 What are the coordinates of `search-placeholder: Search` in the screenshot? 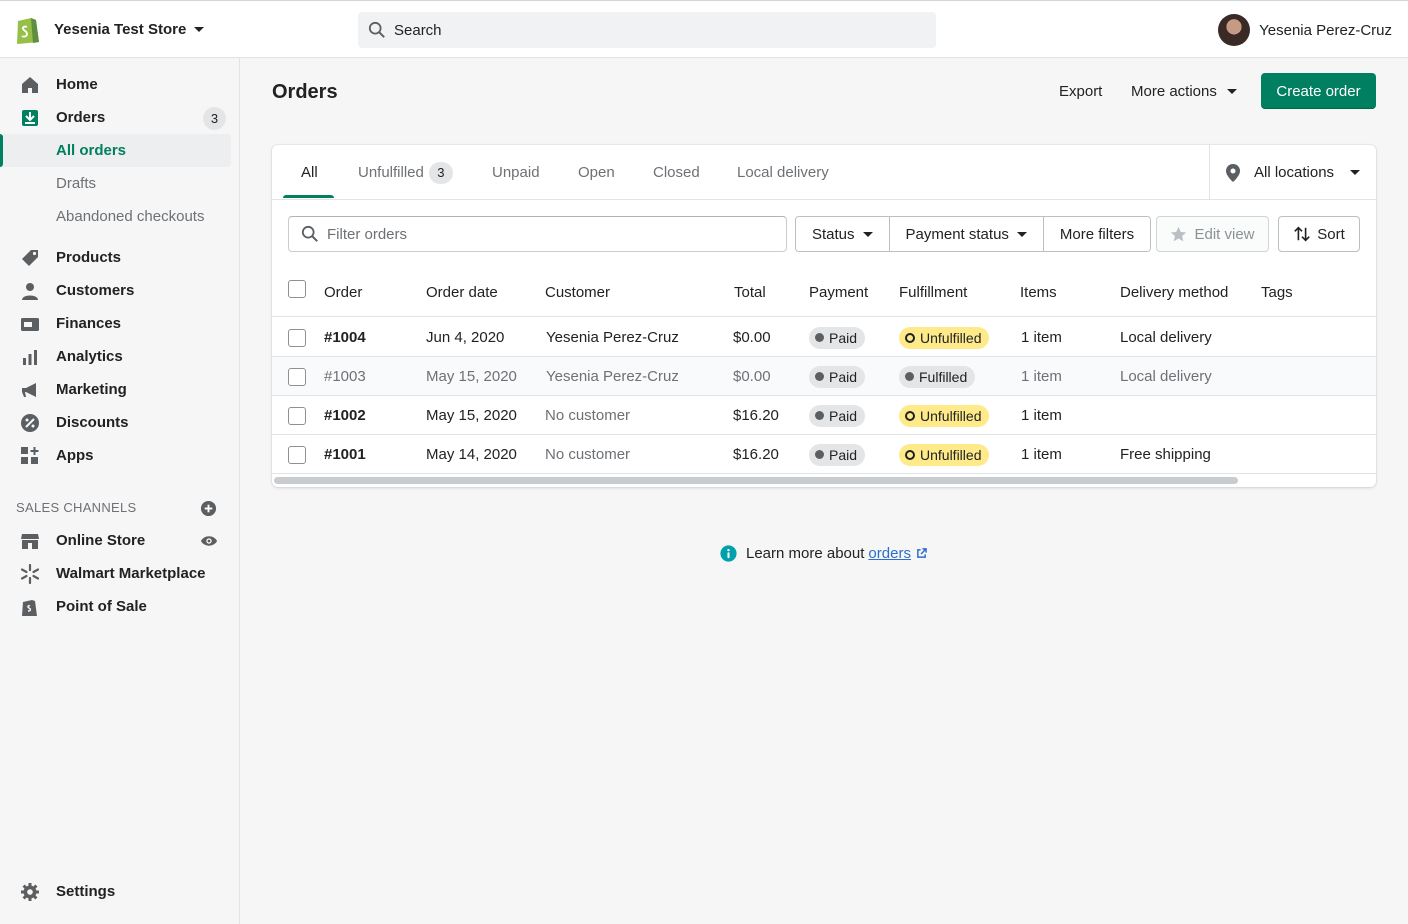 It's located at (418, 30).